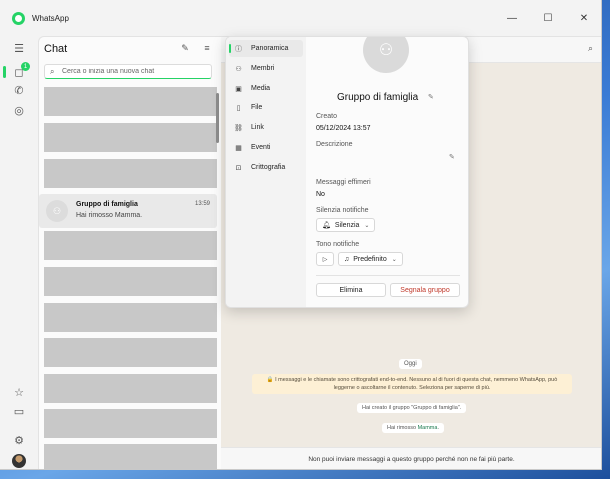 The width and height of the screenshot is (610, 479). I want to click on chat-list-title: Chat, so click(56, 49).